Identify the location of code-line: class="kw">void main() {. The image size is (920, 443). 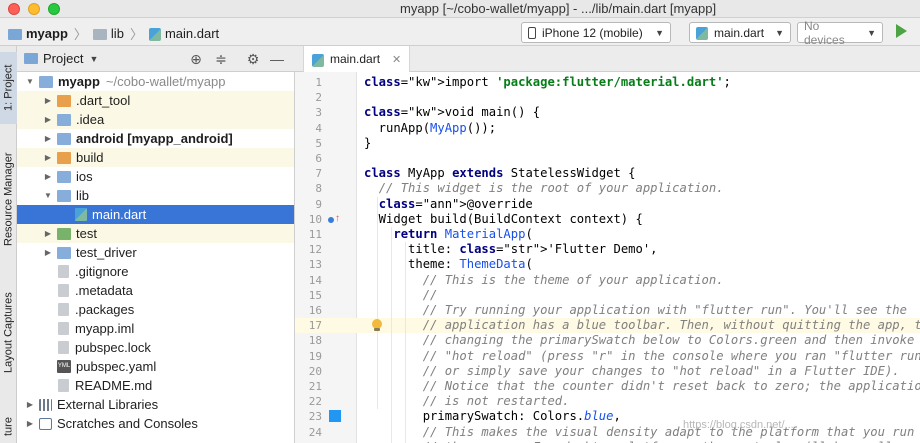
(452, 112).